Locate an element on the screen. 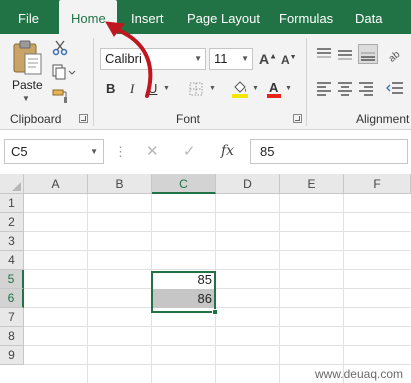 Image resolution: width=411 pixels, height=383 pixels. row-header-9: 9 is located at coordinates (12, 355).